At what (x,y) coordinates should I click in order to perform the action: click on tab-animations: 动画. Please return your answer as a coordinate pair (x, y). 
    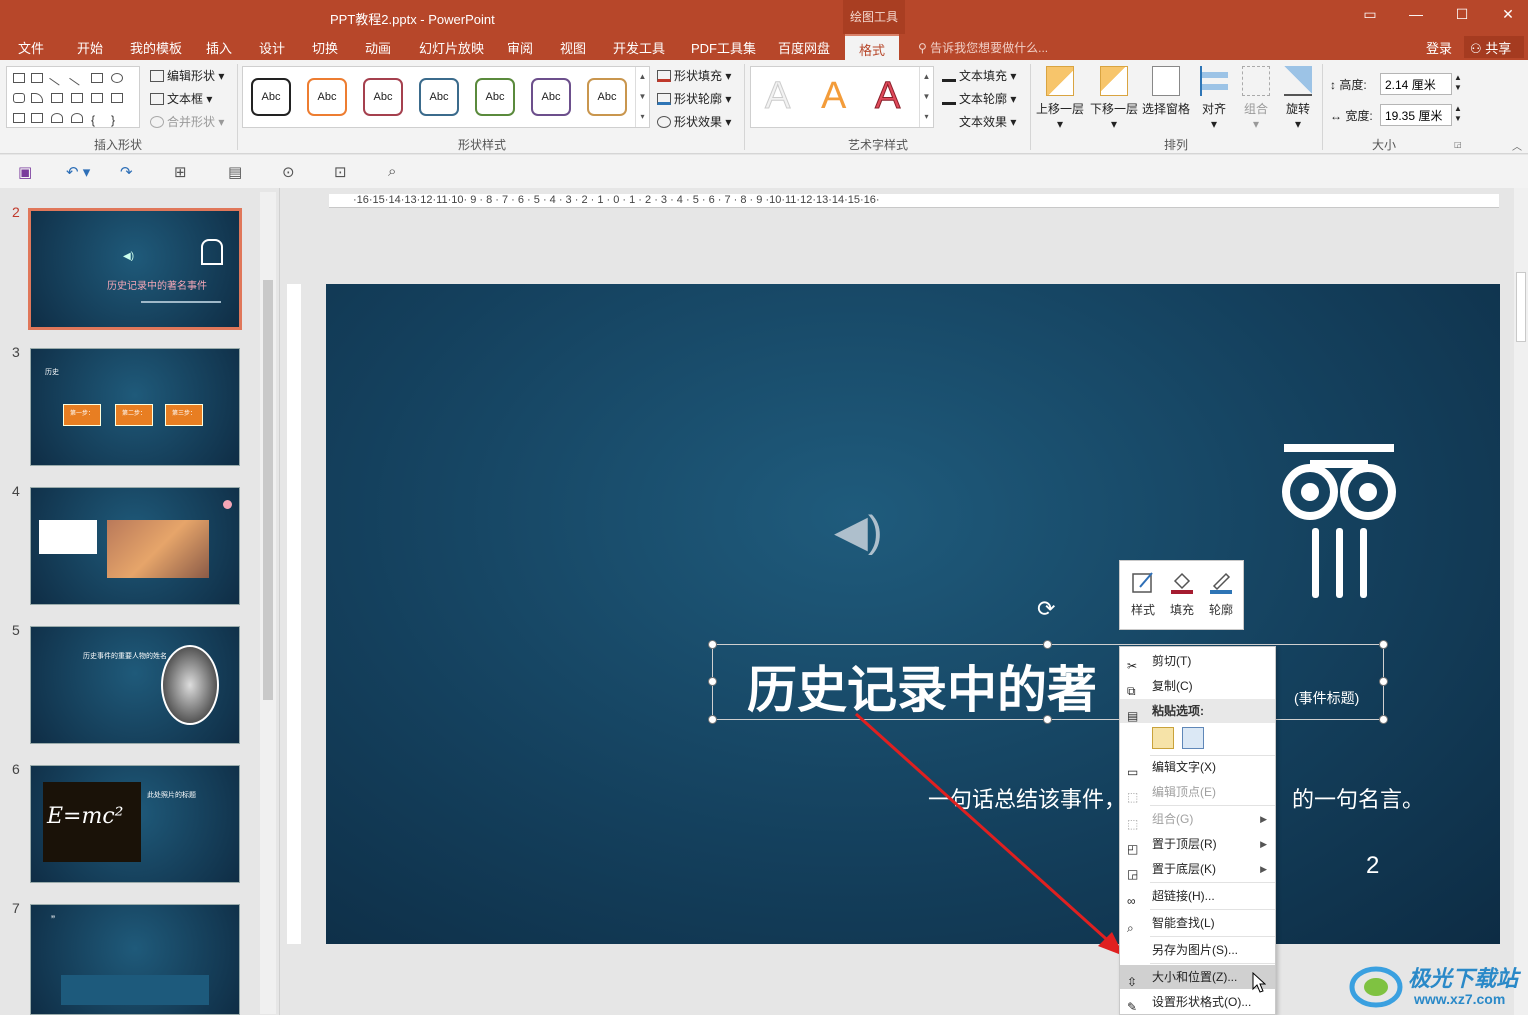
    Looking at the image, I should click on (378, 47).